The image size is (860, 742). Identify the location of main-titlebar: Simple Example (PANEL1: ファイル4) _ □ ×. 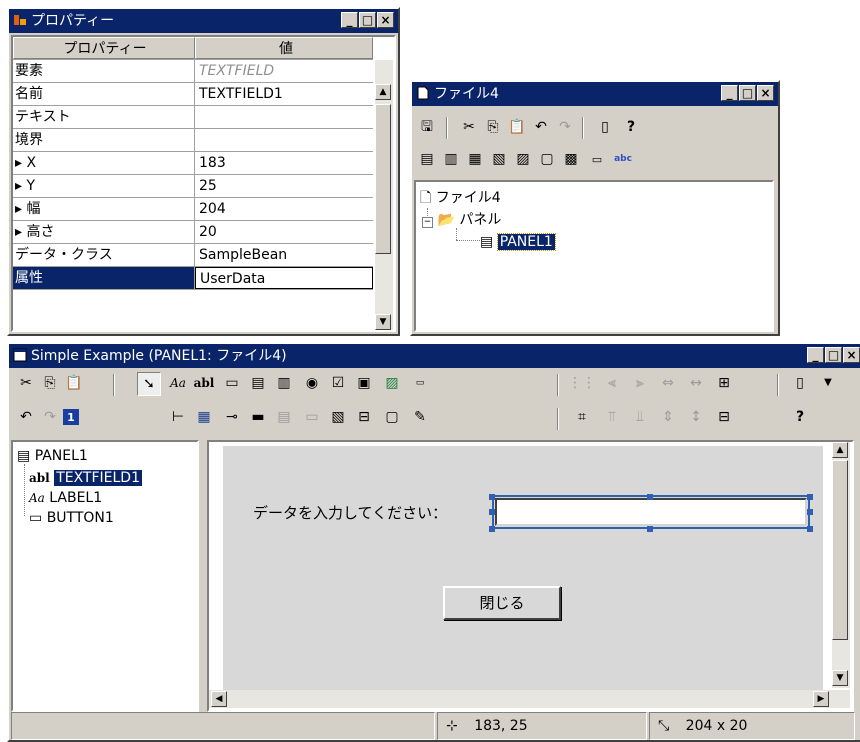
(434, 356).